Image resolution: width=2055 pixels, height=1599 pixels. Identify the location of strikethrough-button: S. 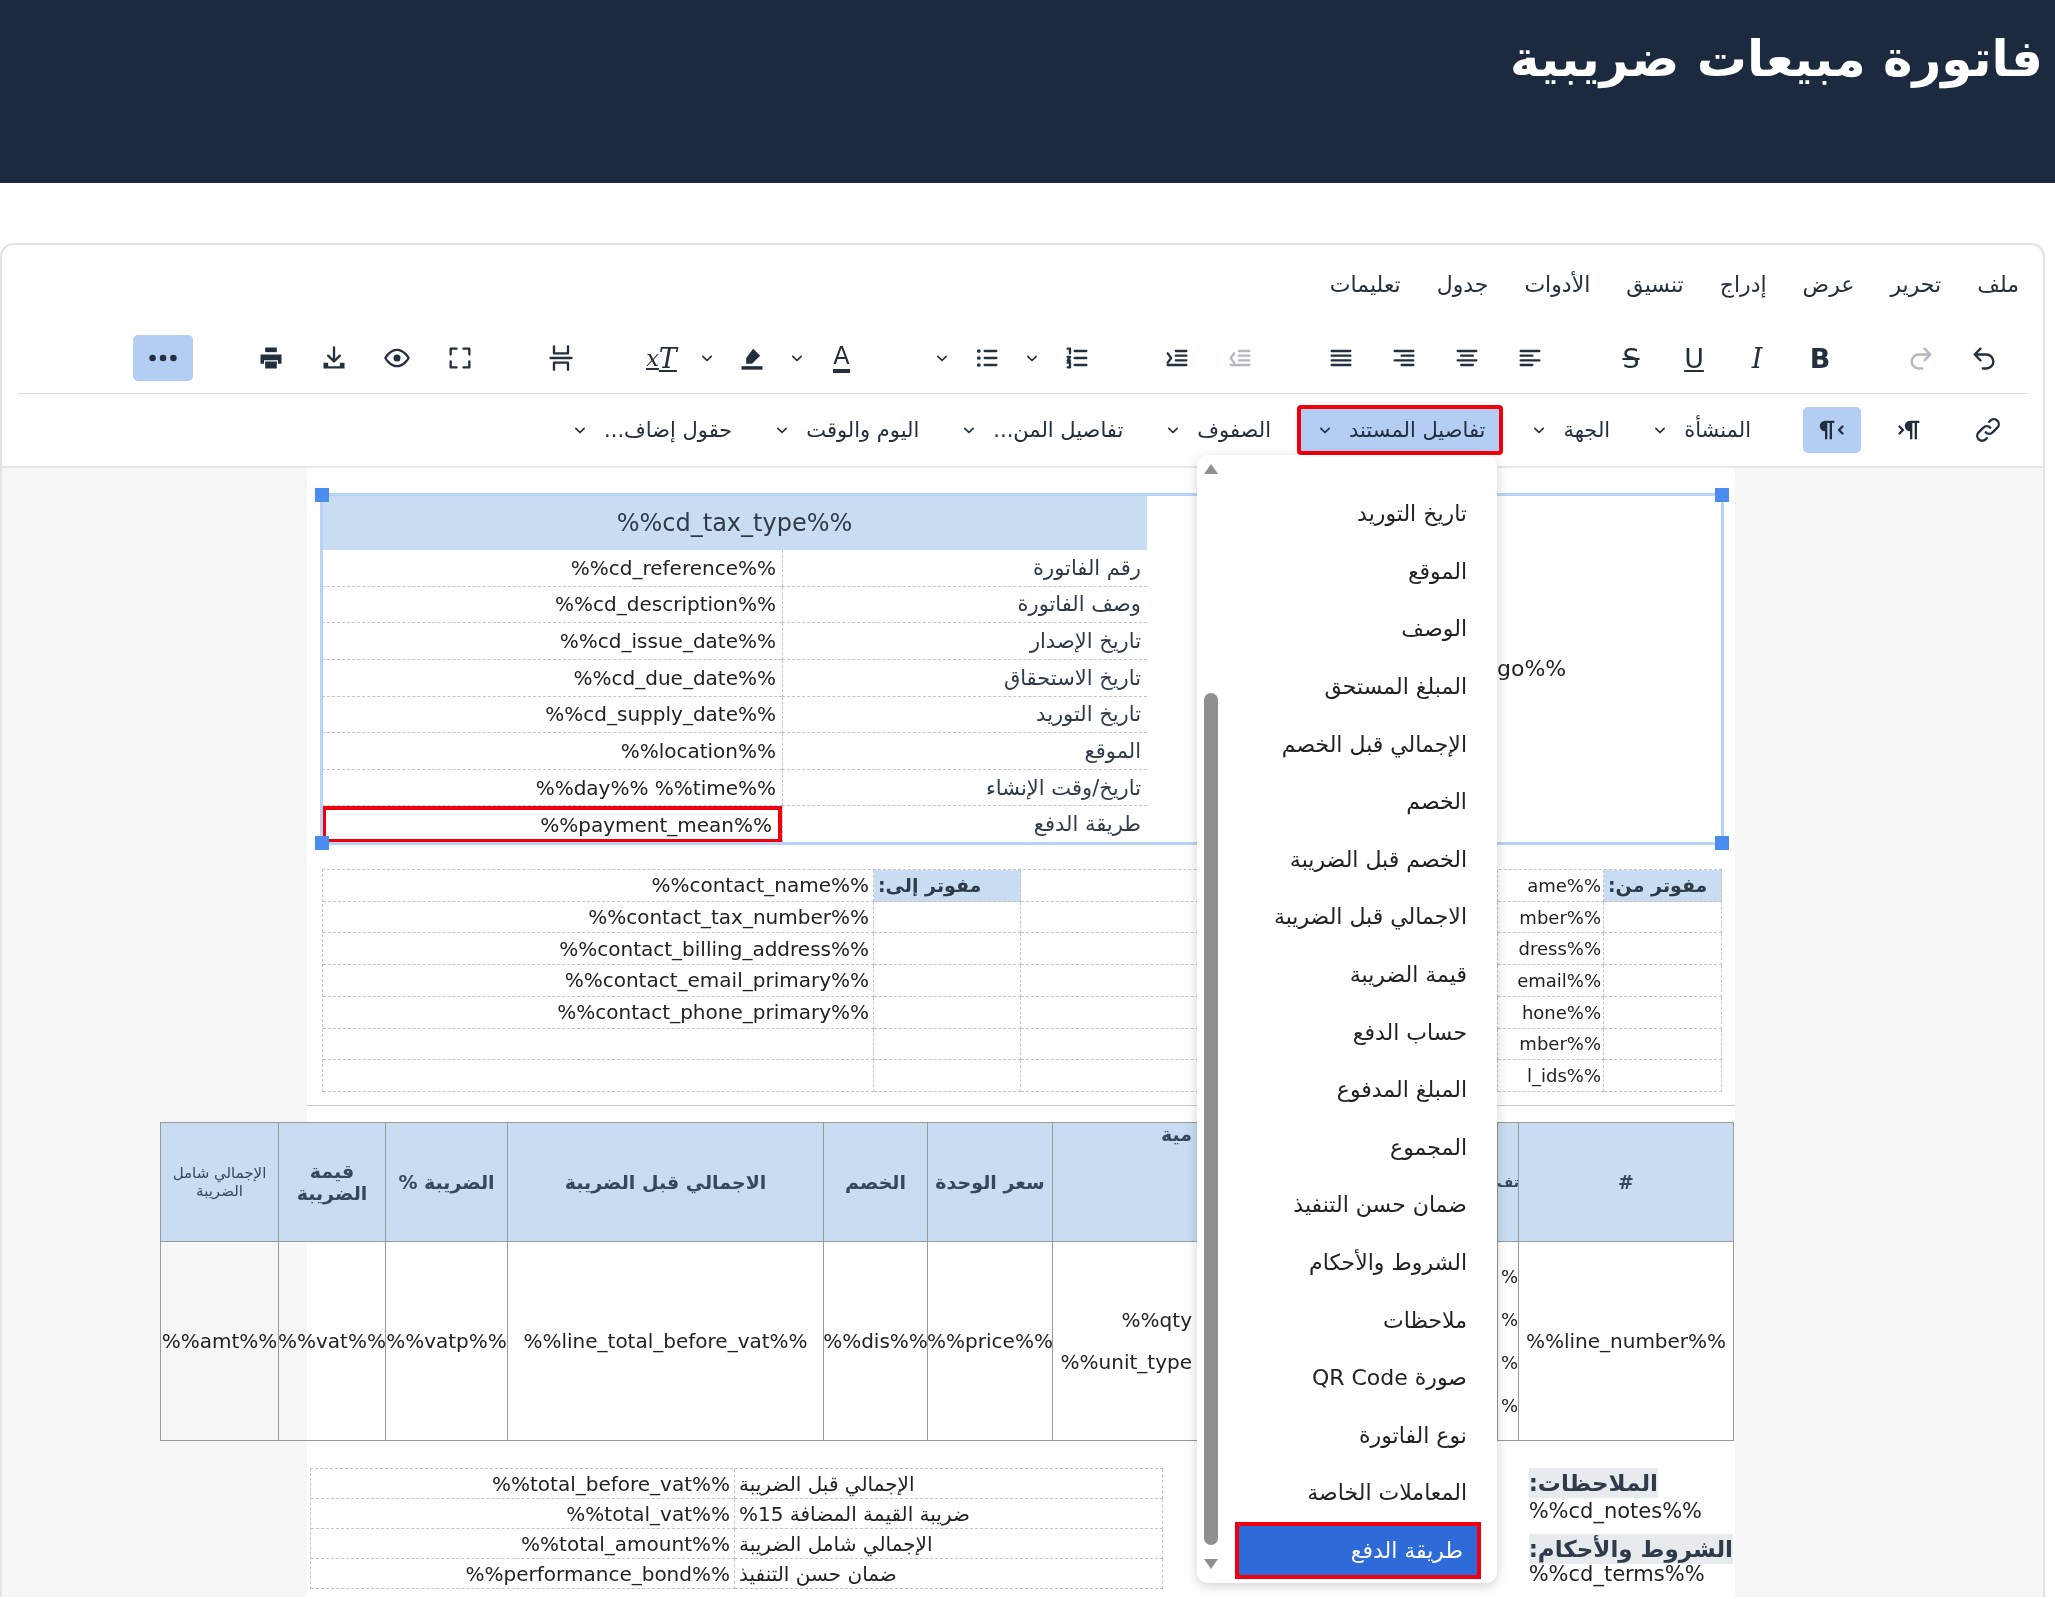
(1631, 358).